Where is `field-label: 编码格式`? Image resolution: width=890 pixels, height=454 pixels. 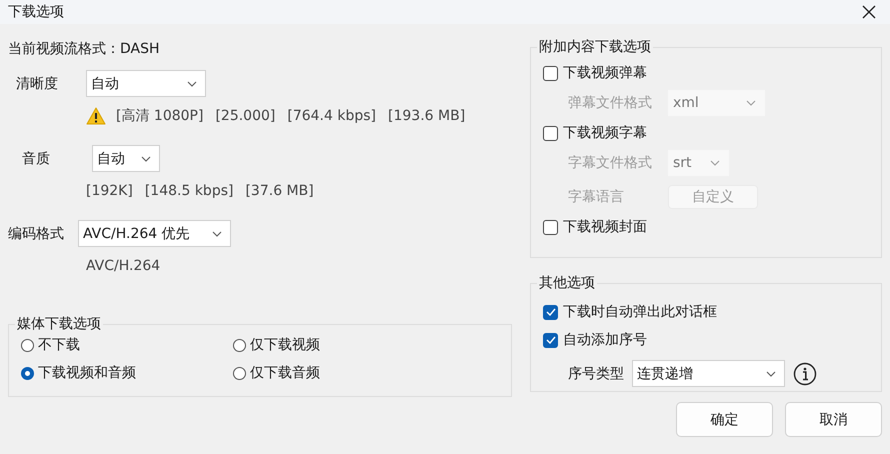 field-label: 编码格式 is located at coordinates (36, 233).